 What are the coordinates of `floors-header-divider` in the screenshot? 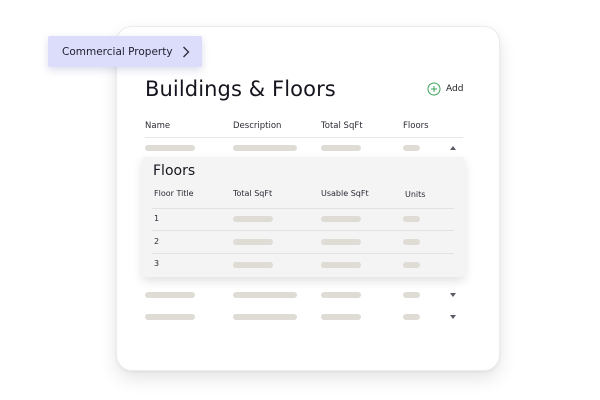 It's located at (303, 208).